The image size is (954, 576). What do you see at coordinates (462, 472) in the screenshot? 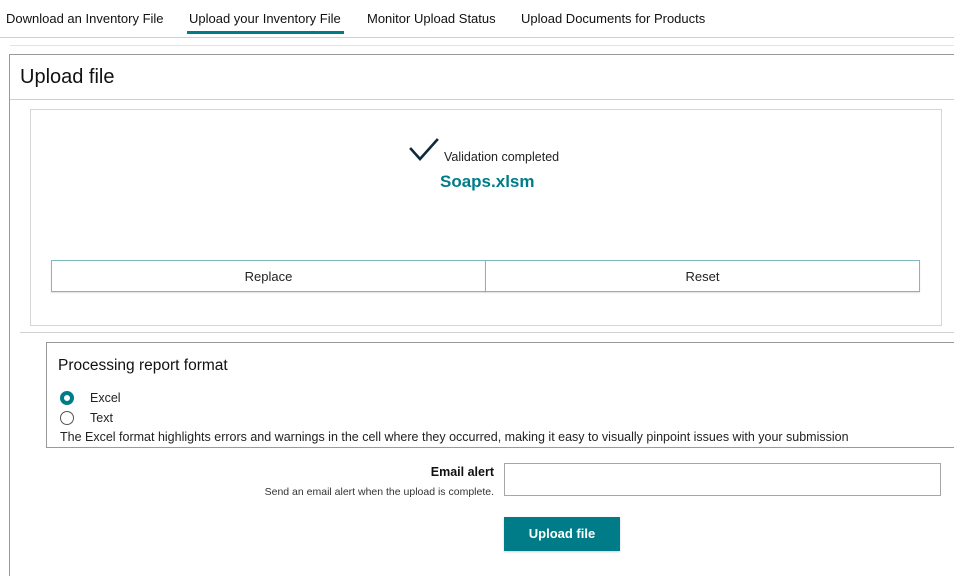
I see `email-alert-label: Email alert` at bounding box center [462, 472].